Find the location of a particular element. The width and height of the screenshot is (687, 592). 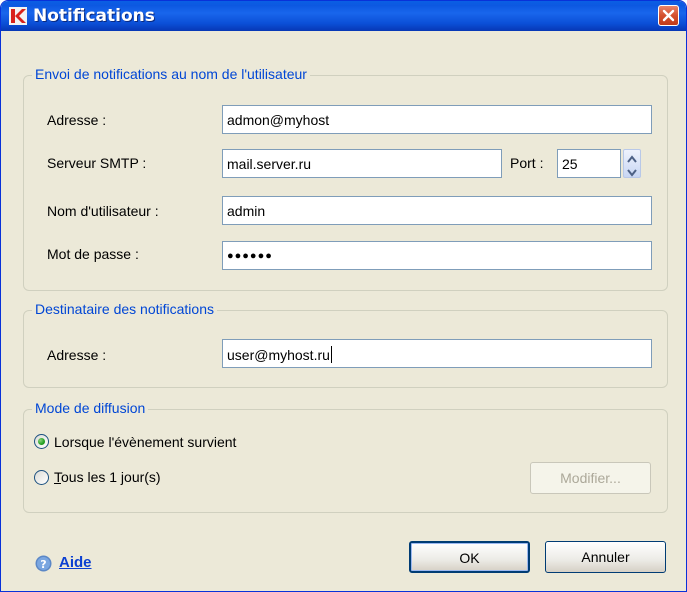

sender-address-label: Adresse : is located at coordinates (77, 120).